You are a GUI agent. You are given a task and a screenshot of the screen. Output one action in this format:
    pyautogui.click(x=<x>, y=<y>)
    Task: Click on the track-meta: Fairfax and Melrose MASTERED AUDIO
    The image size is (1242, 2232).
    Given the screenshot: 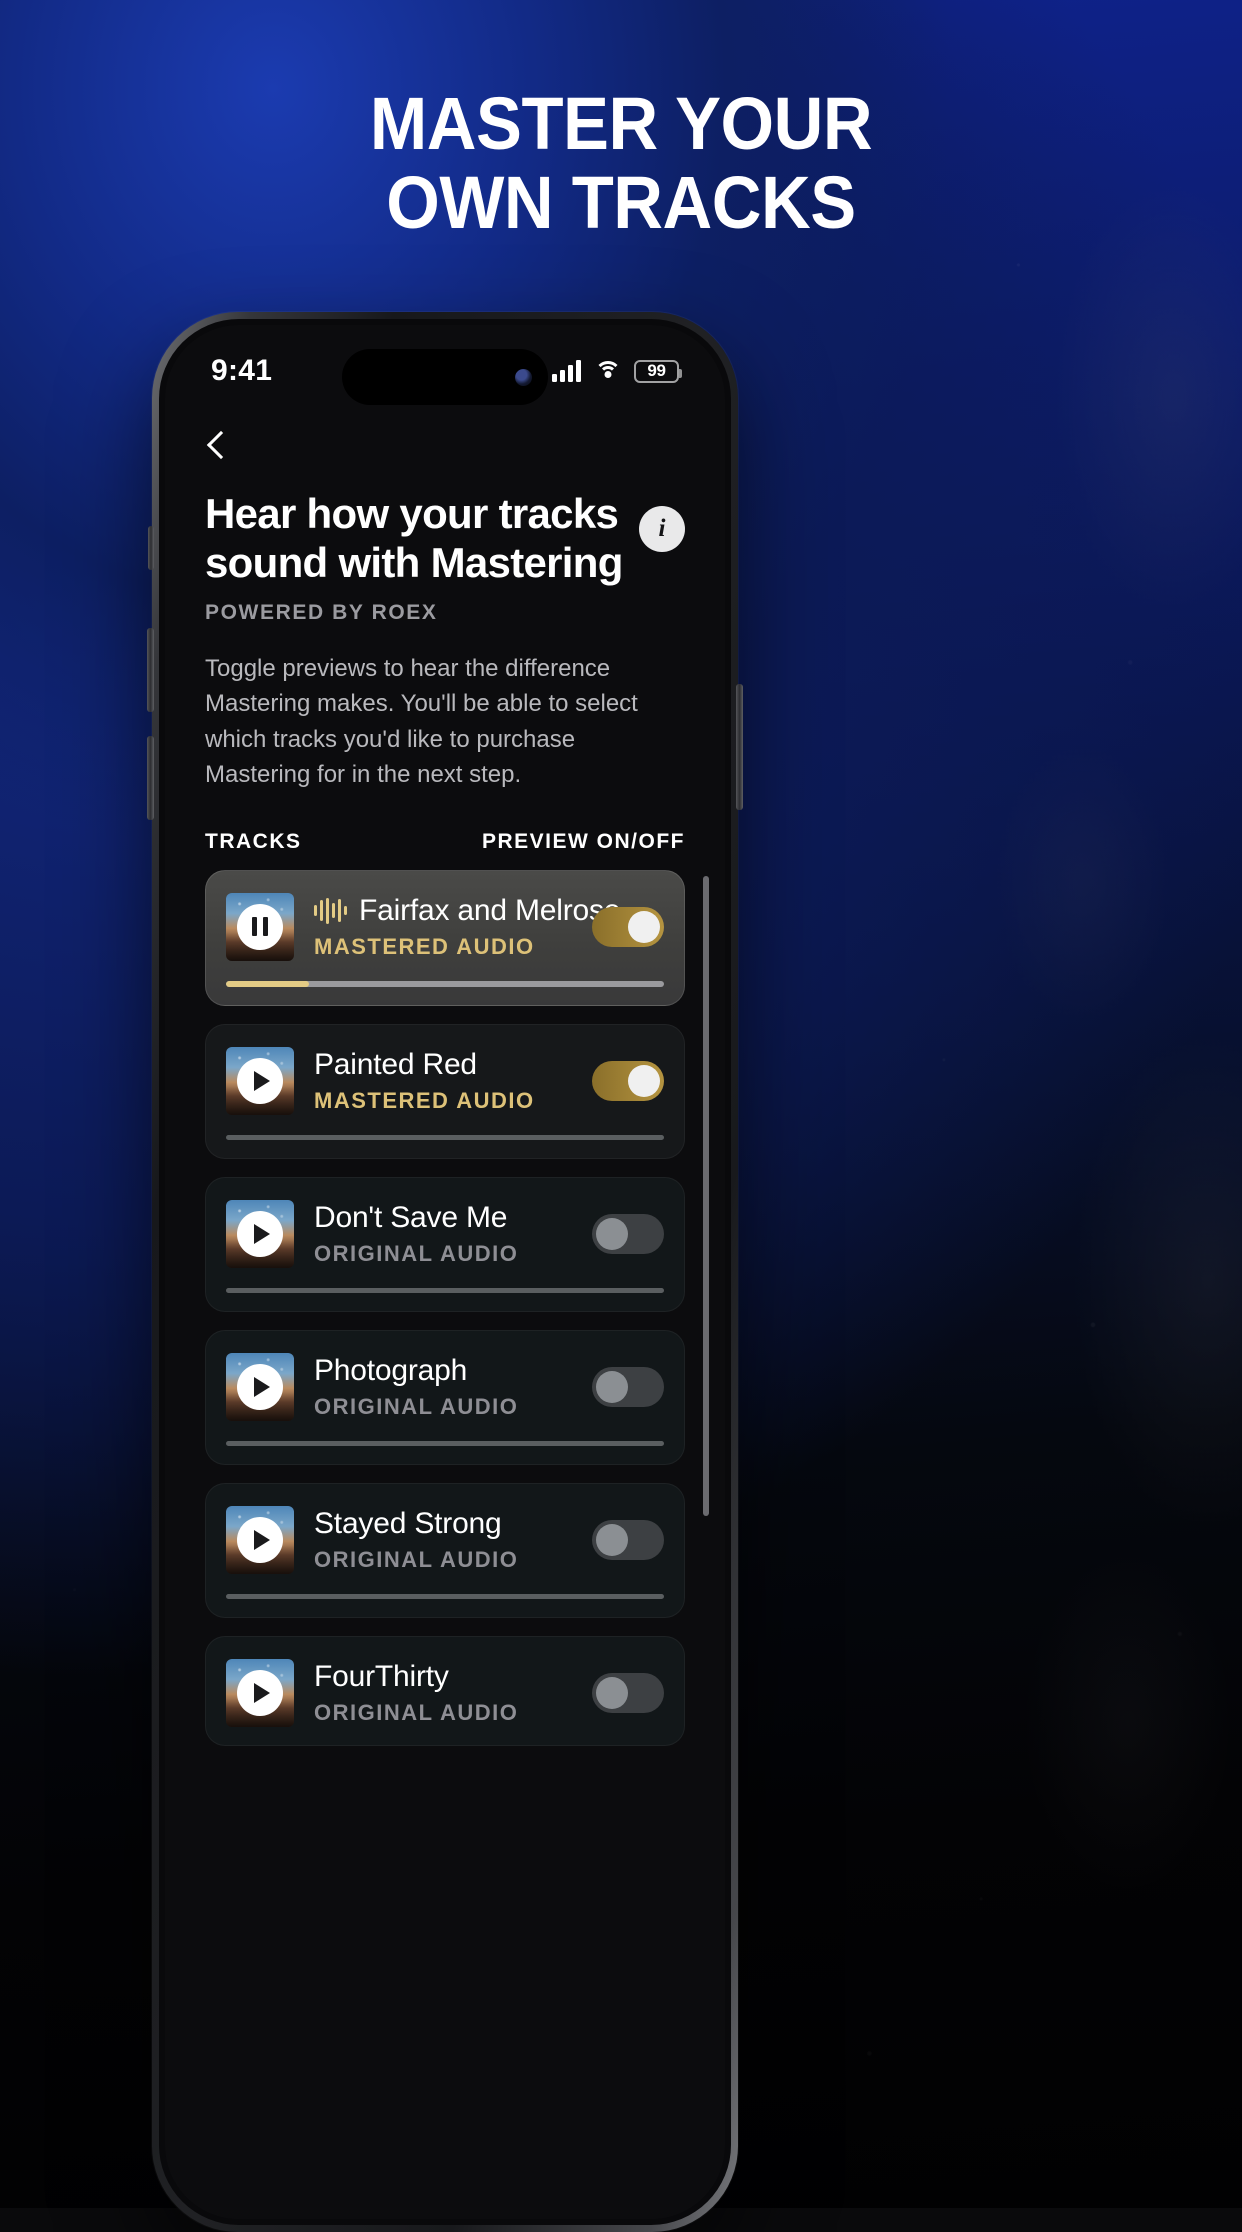 What is the action you would take?
    pyautogui.click(x=467, y=927)
    